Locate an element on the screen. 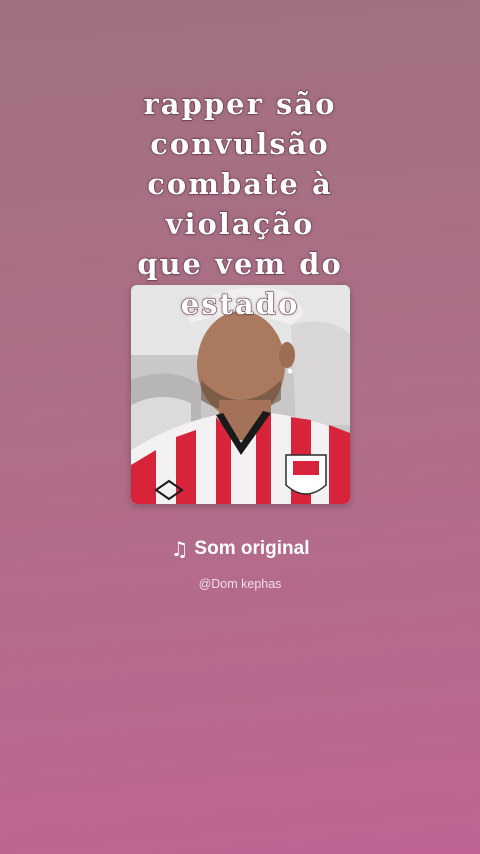  sound-title: Som original is located at coordinates (252, 548).